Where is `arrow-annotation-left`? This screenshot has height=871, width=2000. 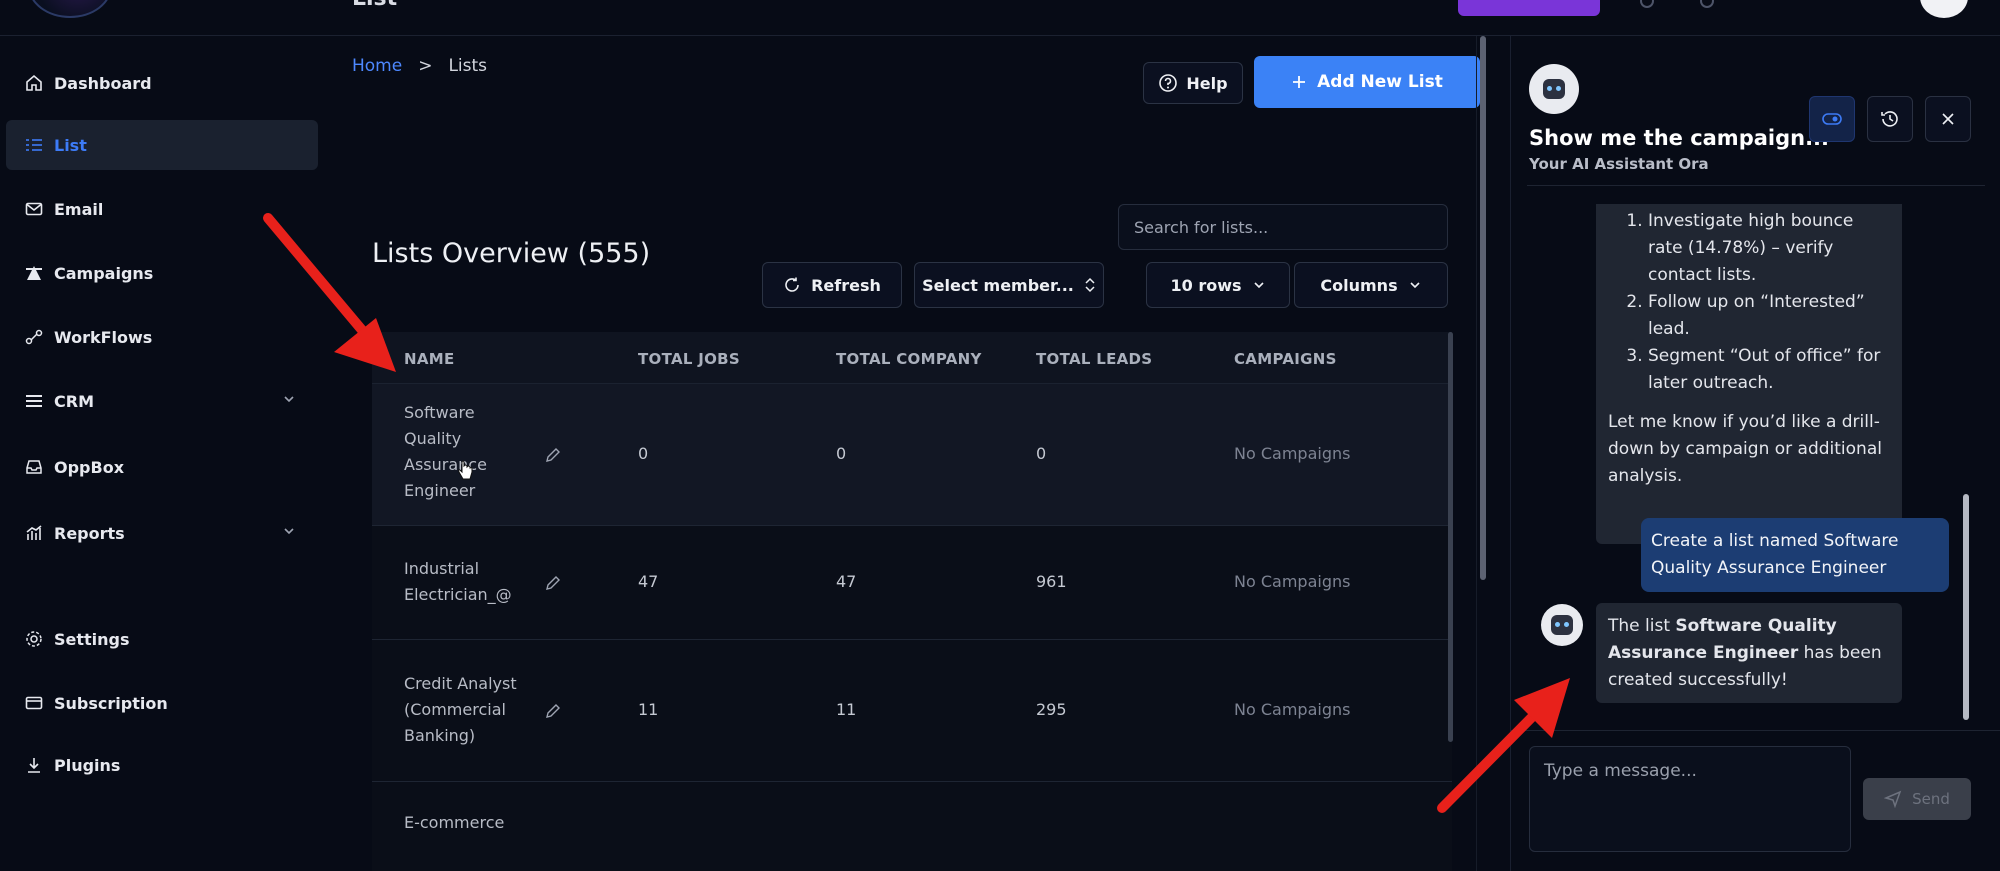
arrow-annotation-left is located at coordinates (329, 292).